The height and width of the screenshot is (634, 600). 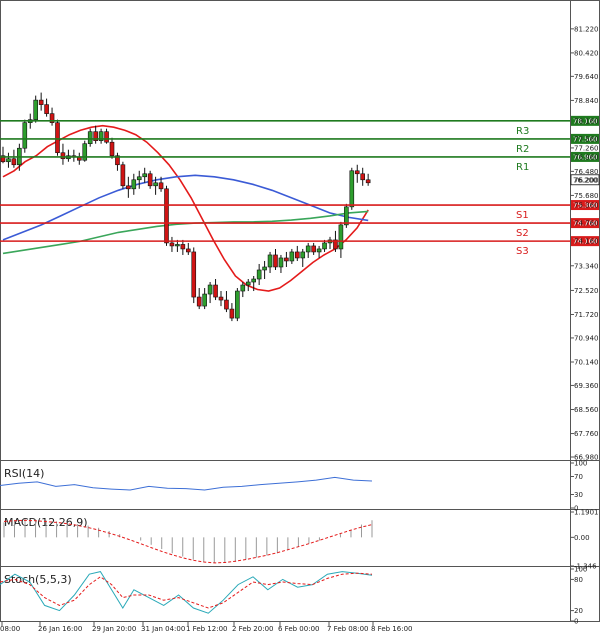 What do you see at coordinates (586, 386) in the screenshot?
I see `price-tick-label: 69.360` at bounding box center [586, 386].